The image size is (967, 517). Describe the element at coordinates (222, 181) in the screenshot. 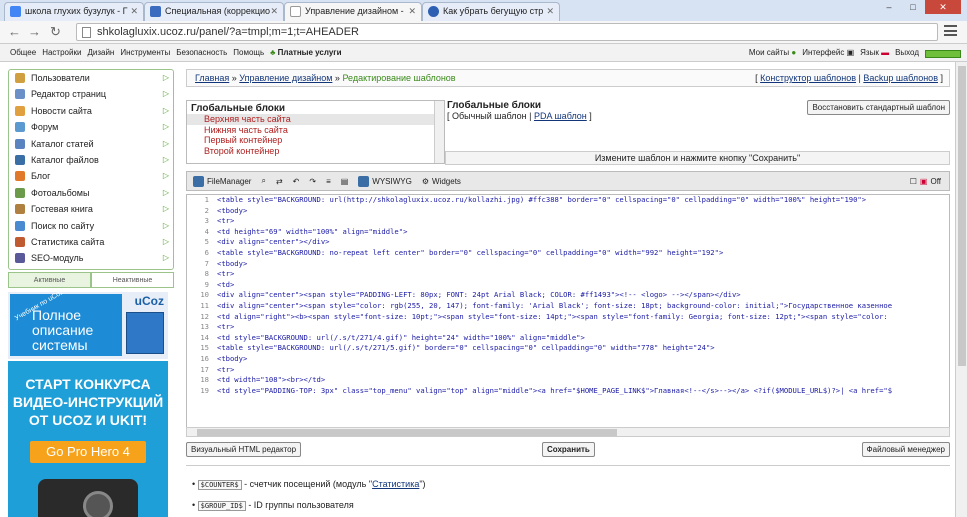

I see `filemanager-button: FileManager` at that location.